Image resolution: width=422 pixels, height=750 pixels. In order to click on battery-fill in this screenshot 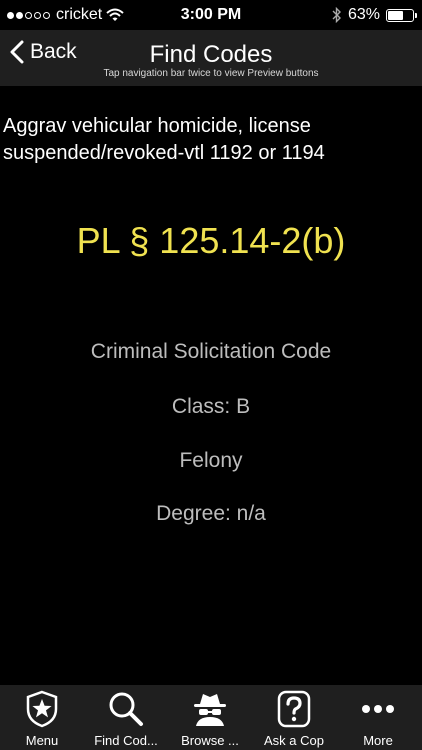, I will do `click(395, 15)`.